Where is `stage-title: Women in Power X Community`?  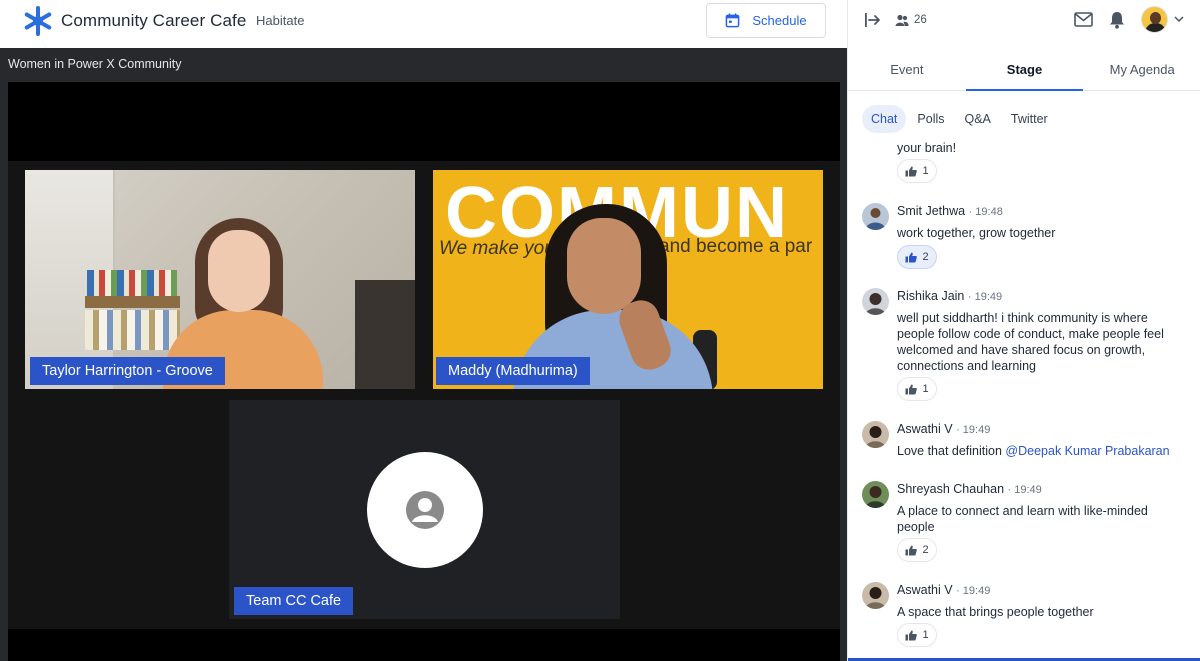 stage-title: Women in Power X Community is located at coordinates (95, 64).